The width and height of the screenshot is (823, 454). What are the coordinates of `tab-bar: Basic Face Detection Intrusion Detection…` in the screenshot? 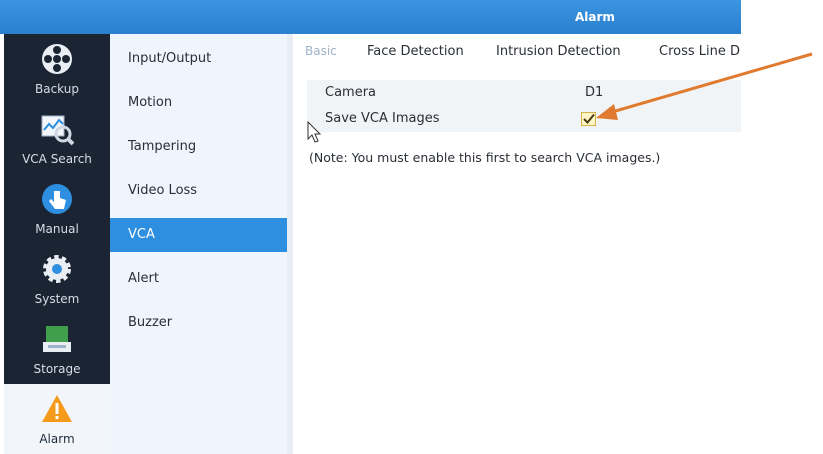 It's located at (517, 50).